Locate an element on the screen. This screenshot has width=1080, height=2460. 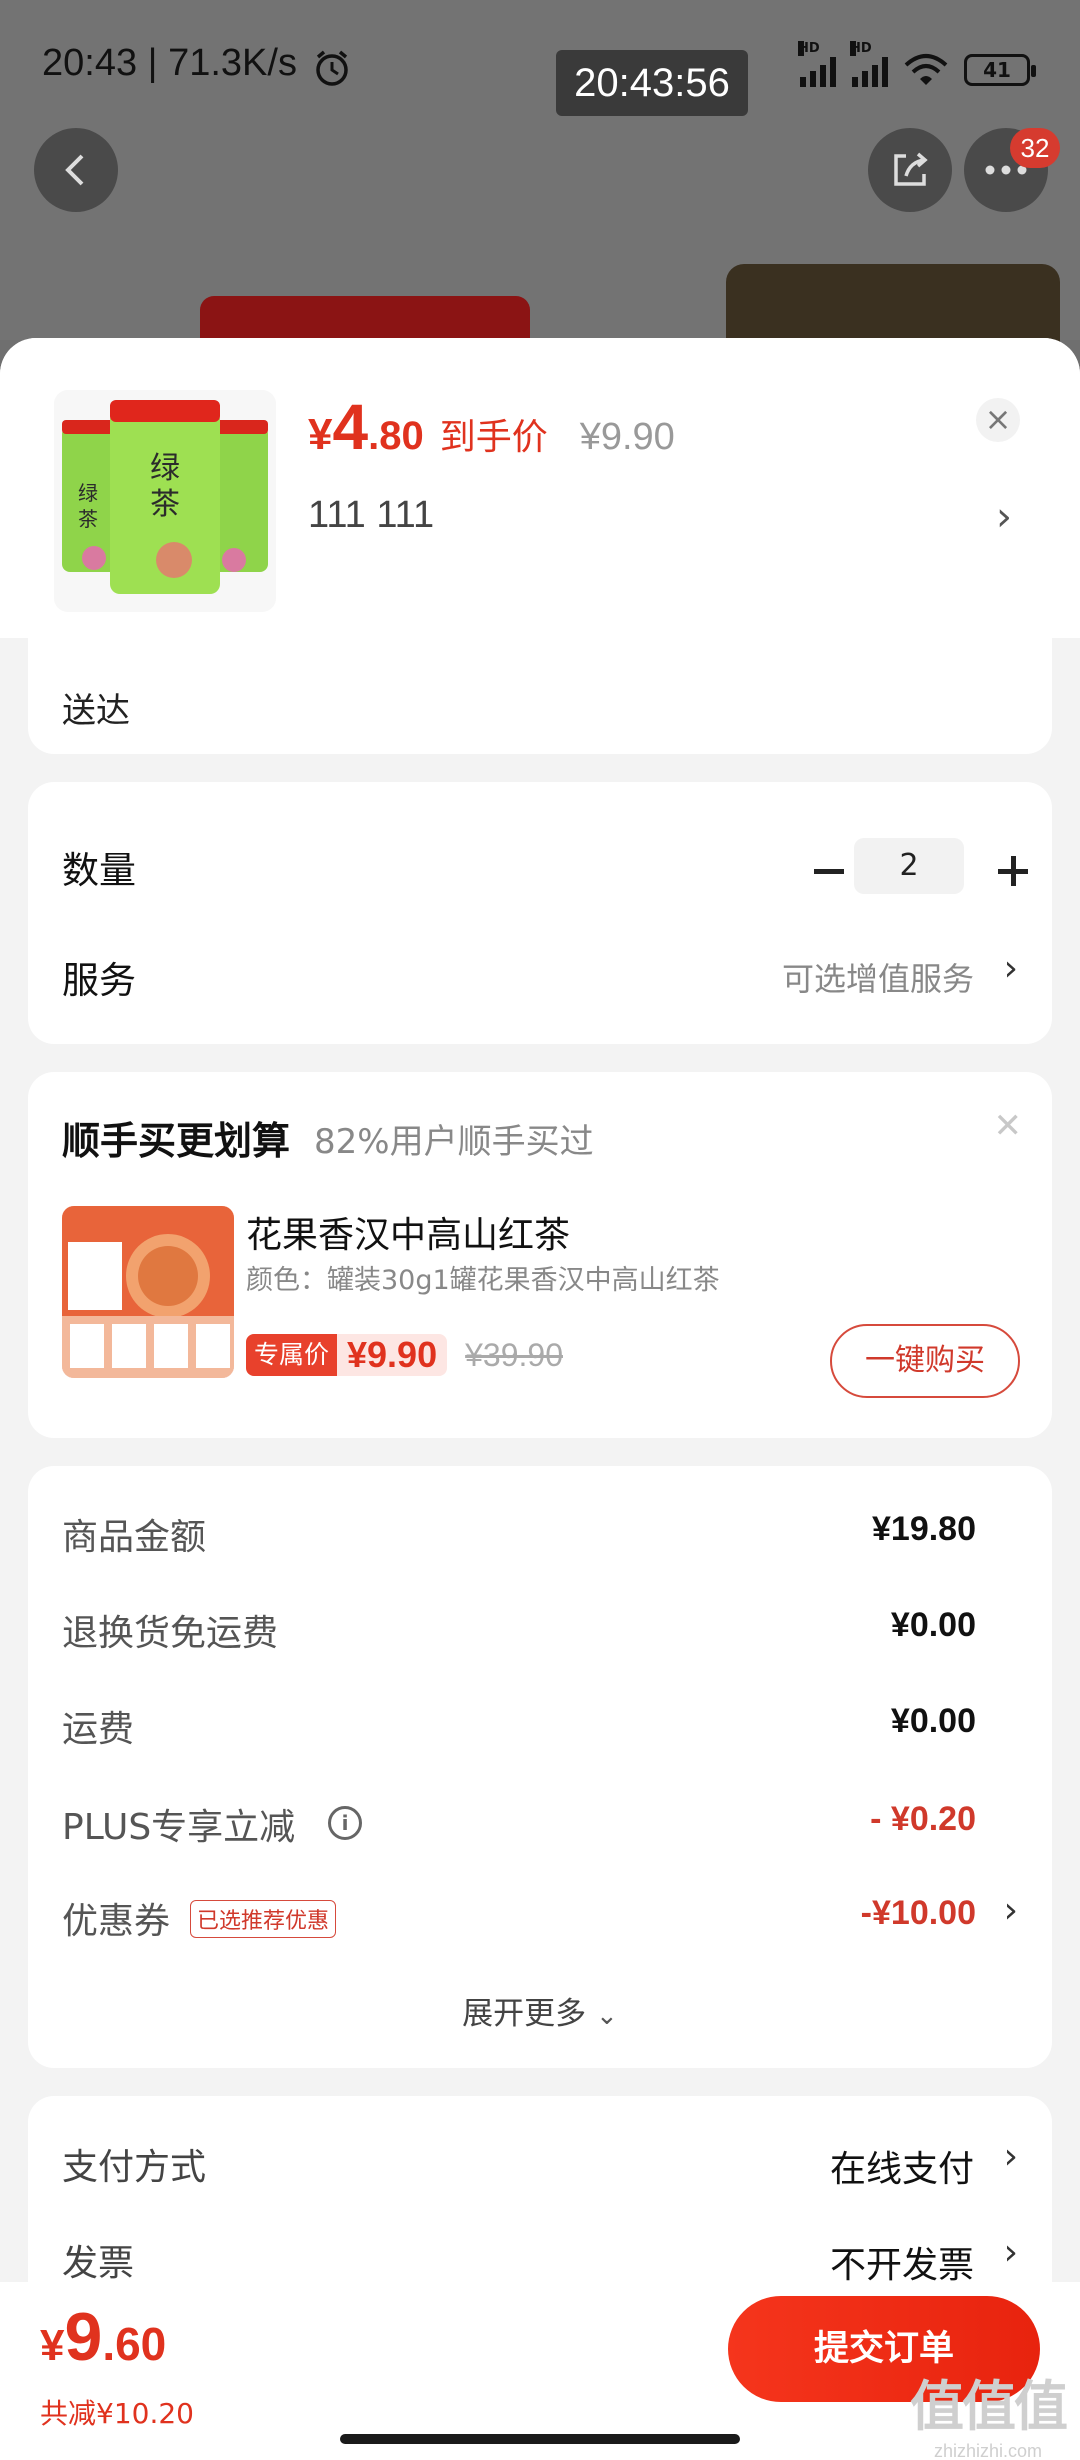
fee-label: 退换货免运费 is located at coordinates (170, 1633).